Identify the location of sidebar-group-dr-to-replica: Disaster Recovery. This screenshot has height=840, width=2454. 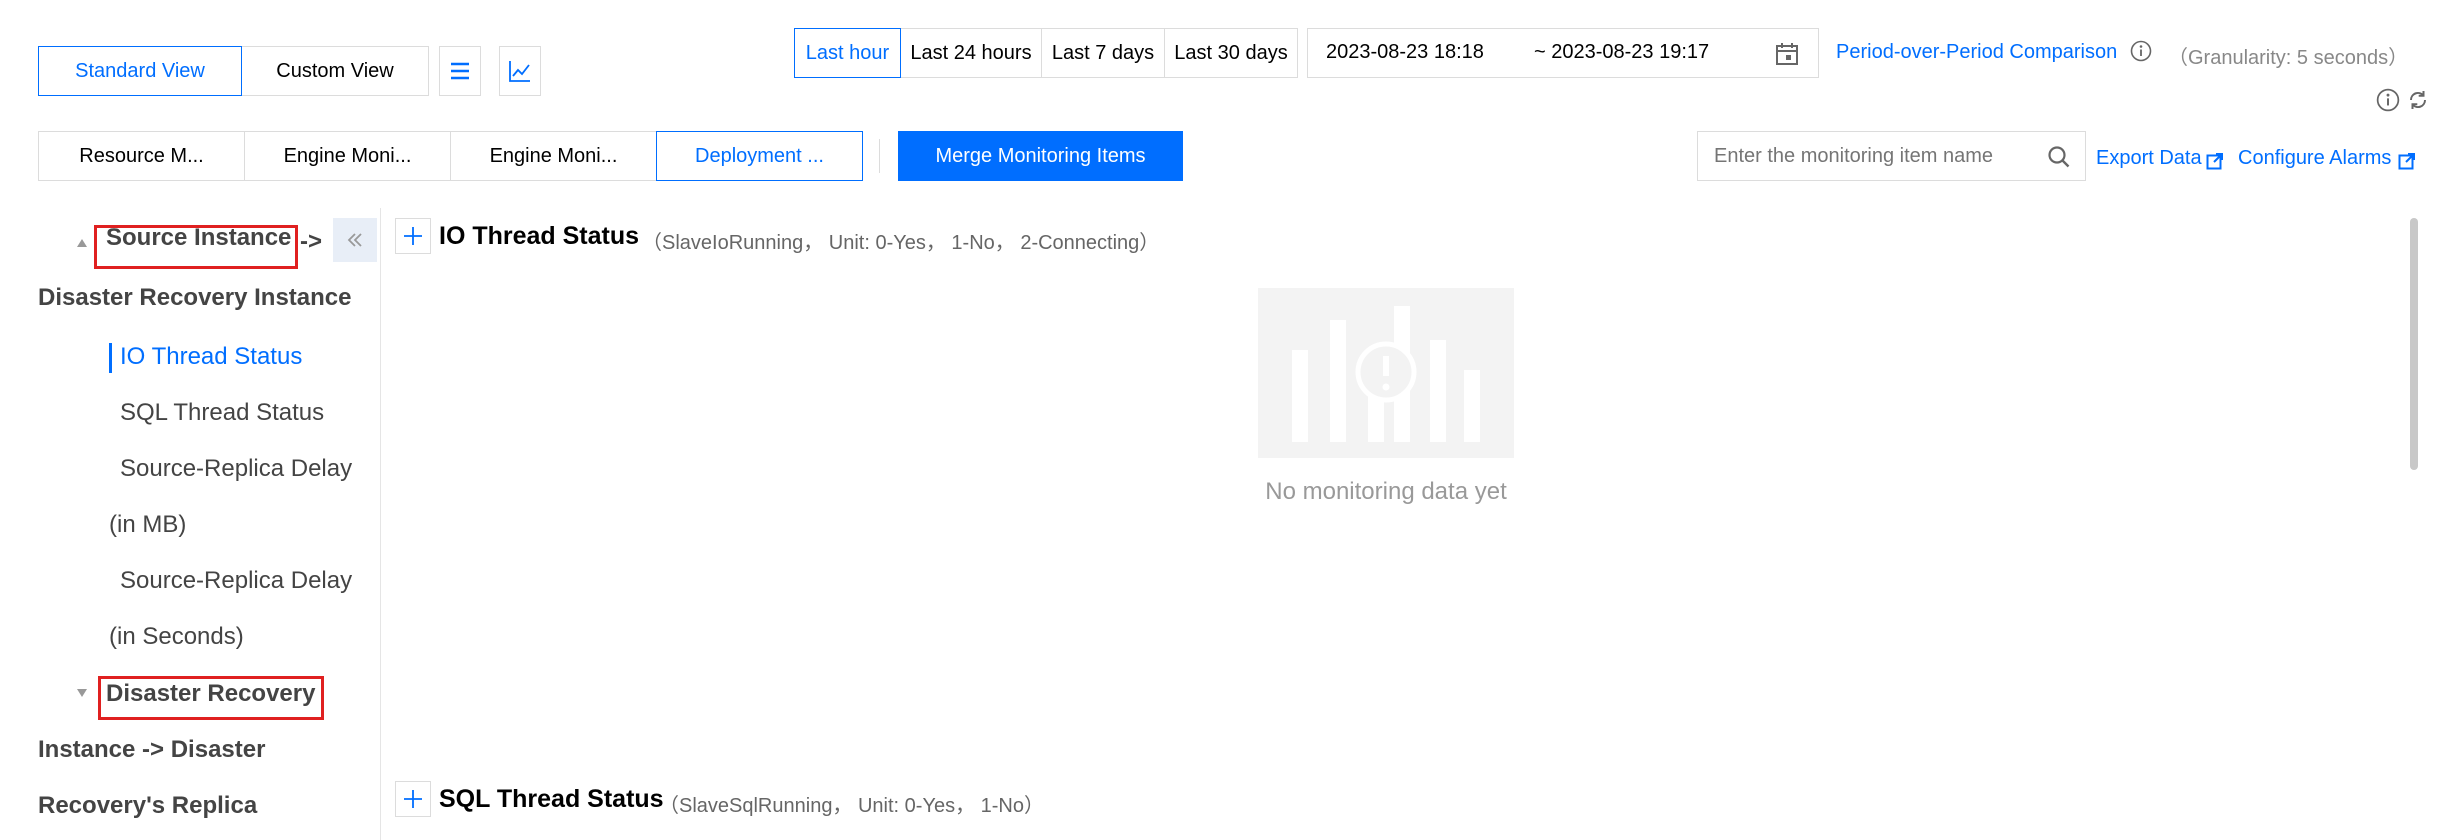
(210, 694).